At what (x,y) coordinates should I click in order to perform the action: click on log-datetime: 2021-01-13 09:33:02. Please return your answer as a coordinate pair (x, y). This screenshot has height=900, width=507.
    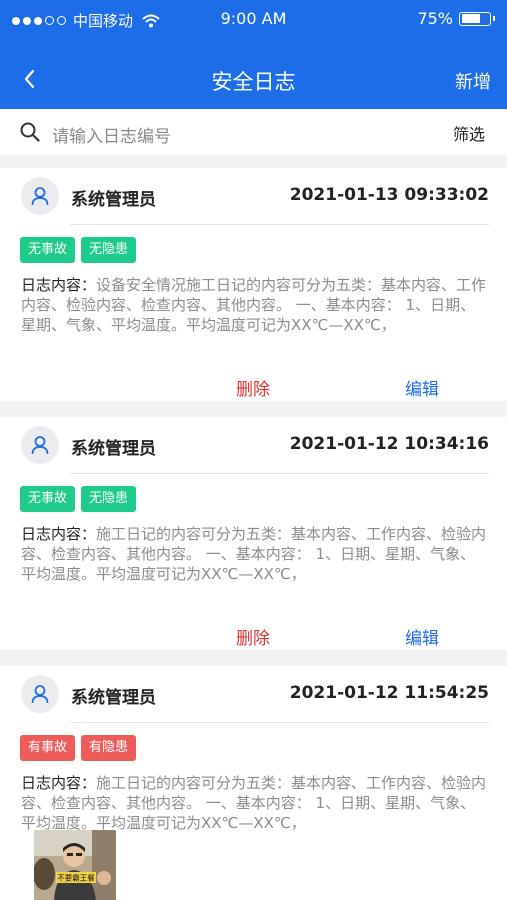
    Looking at the image, I should click on (389, 195).